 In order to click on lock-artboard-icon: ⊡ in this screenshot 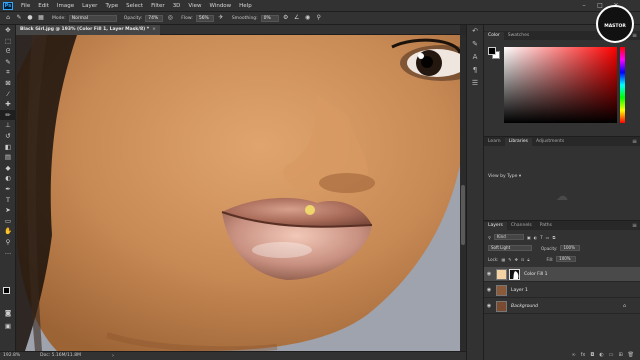, I will do `click(522, 259)`.